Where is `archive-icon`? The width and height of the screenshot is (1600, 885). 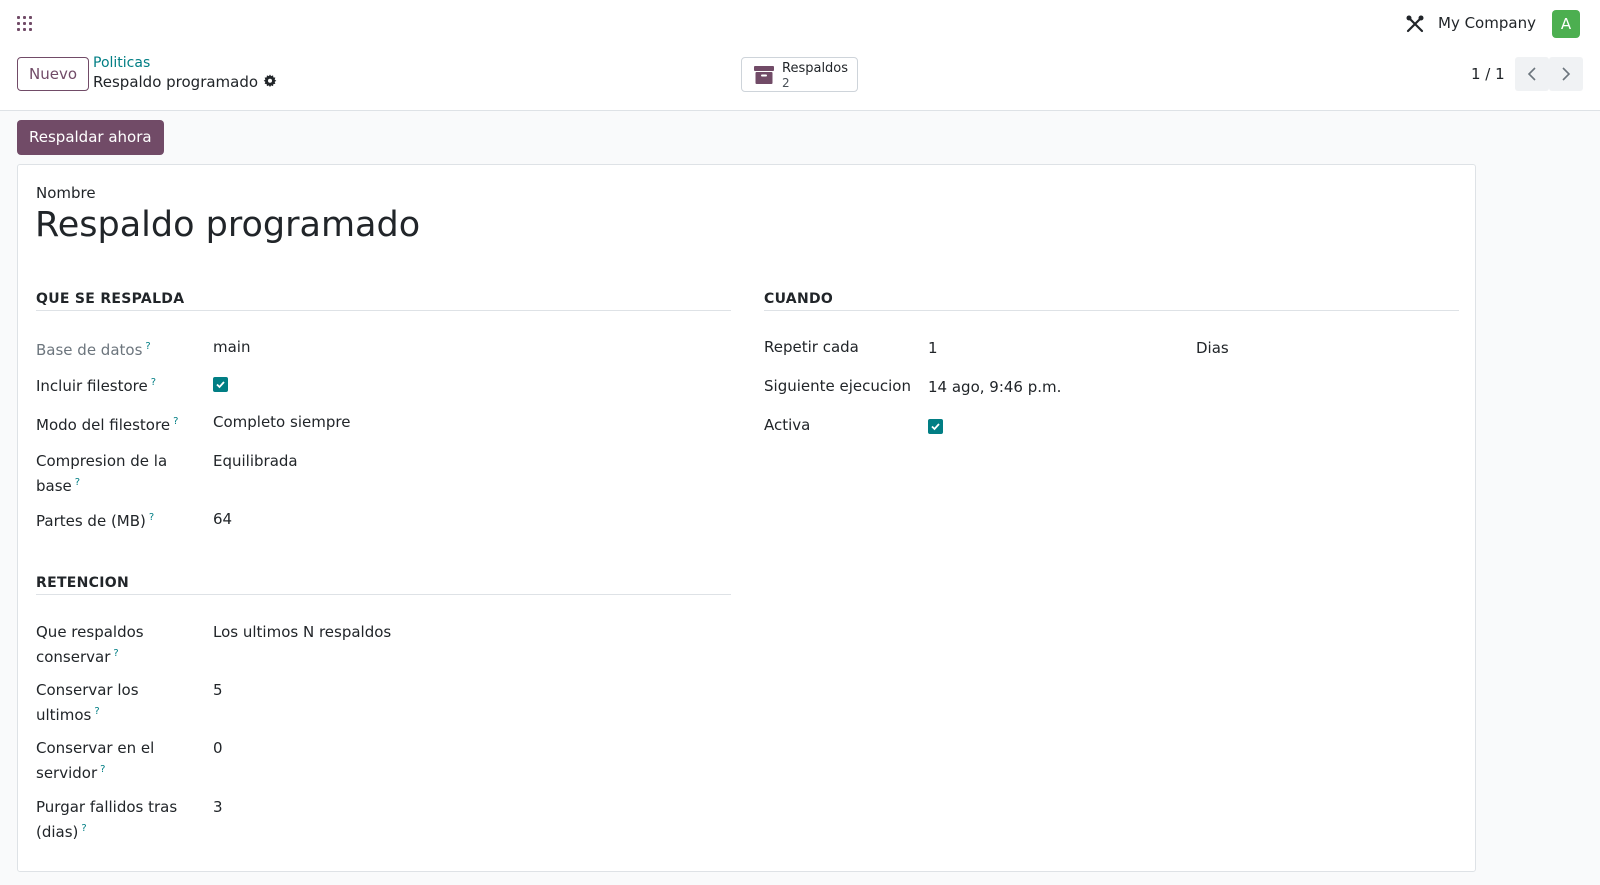 archive-icon is located at coordinates (764, 75).